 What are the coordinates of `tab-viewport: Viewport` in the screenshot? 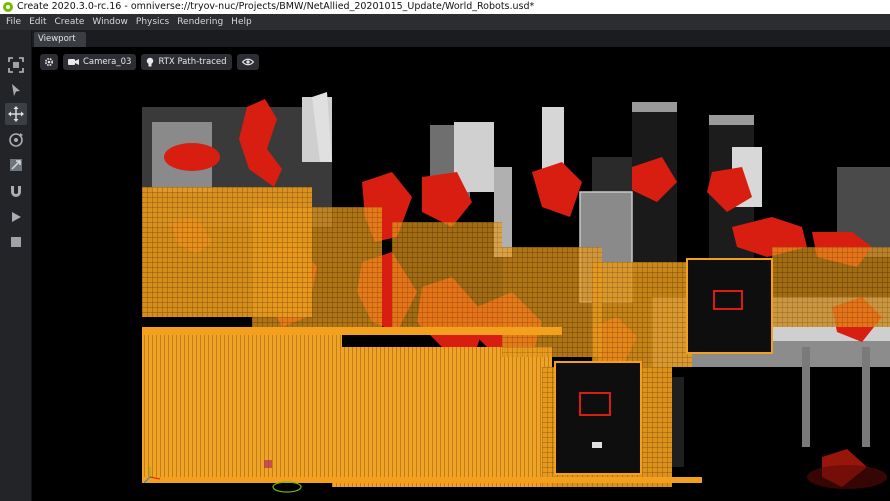 It's located at (60, 39).